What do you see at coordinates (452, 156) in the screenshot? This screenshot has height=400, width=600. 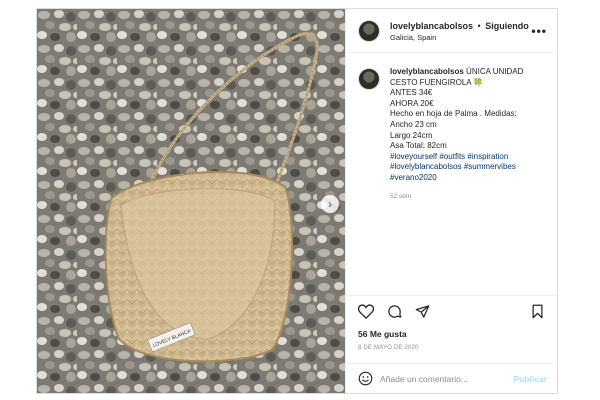 I see `hashtag-link: #outfits` at bounding box center [452, 156].